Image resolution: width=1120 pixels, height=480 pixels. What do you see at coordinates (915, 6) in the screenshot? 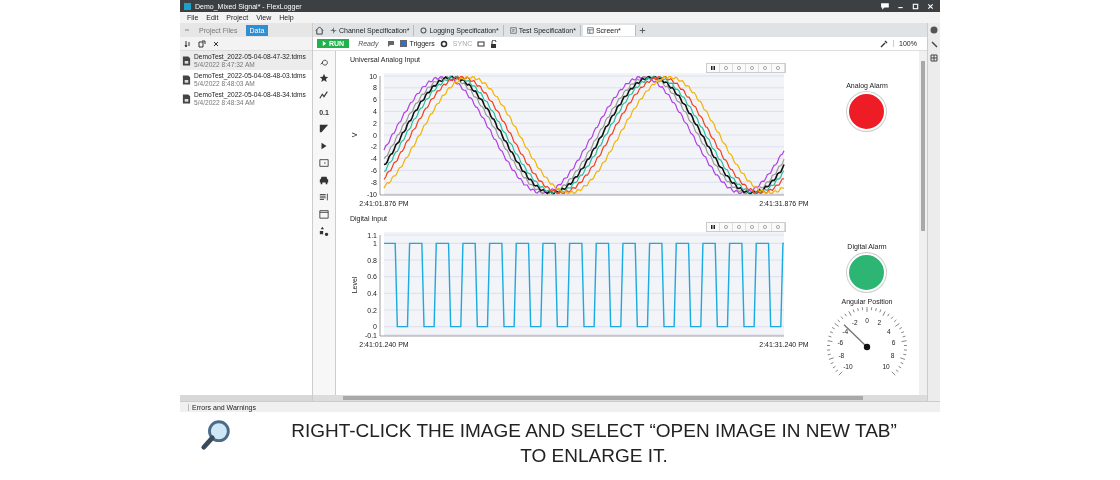
I see `restore-icon` at bounding box center [915, 6].